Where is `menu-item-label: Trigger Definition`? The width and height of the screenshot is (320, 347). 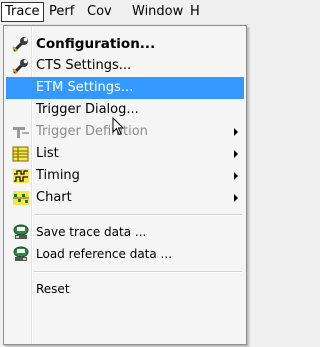
menu-item-label: Trigger Definition is located at coordinates (92, 131).